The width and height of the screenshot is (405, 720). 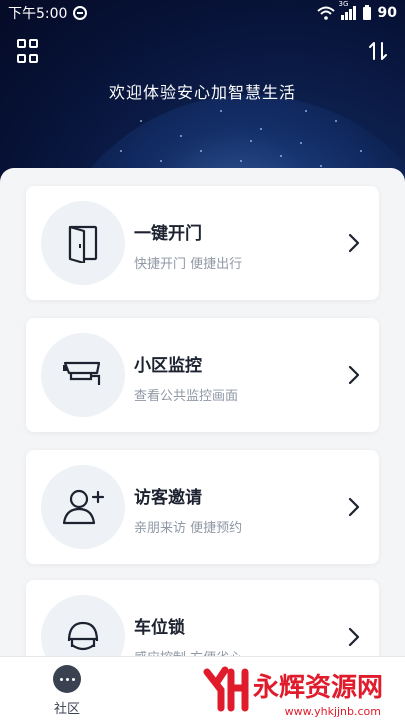 I want to click on sync-icon, so click(x=80, y=13).